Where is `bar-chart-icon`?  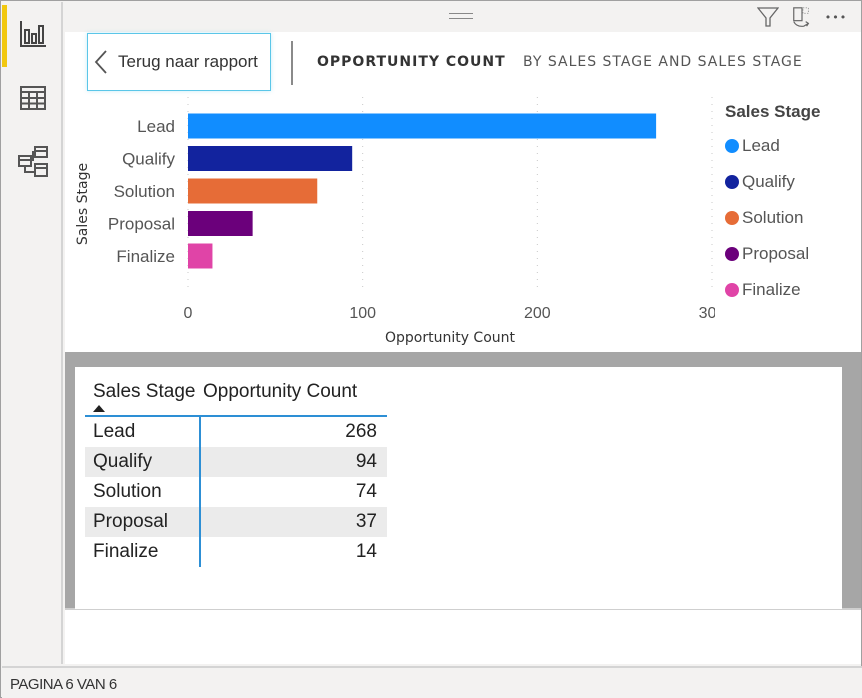 bar-chart-icon is located at coordinates (32, 34).